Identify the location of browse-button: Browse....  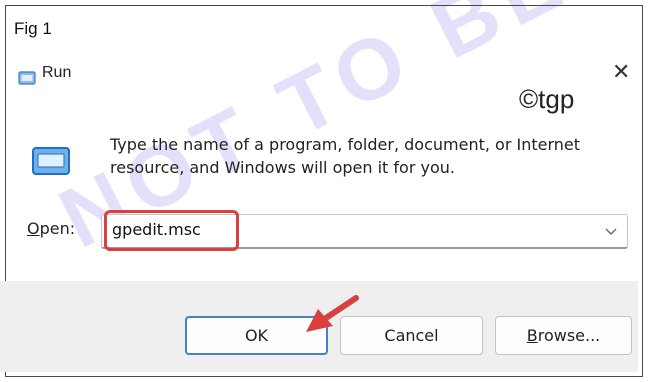
(563, 335).